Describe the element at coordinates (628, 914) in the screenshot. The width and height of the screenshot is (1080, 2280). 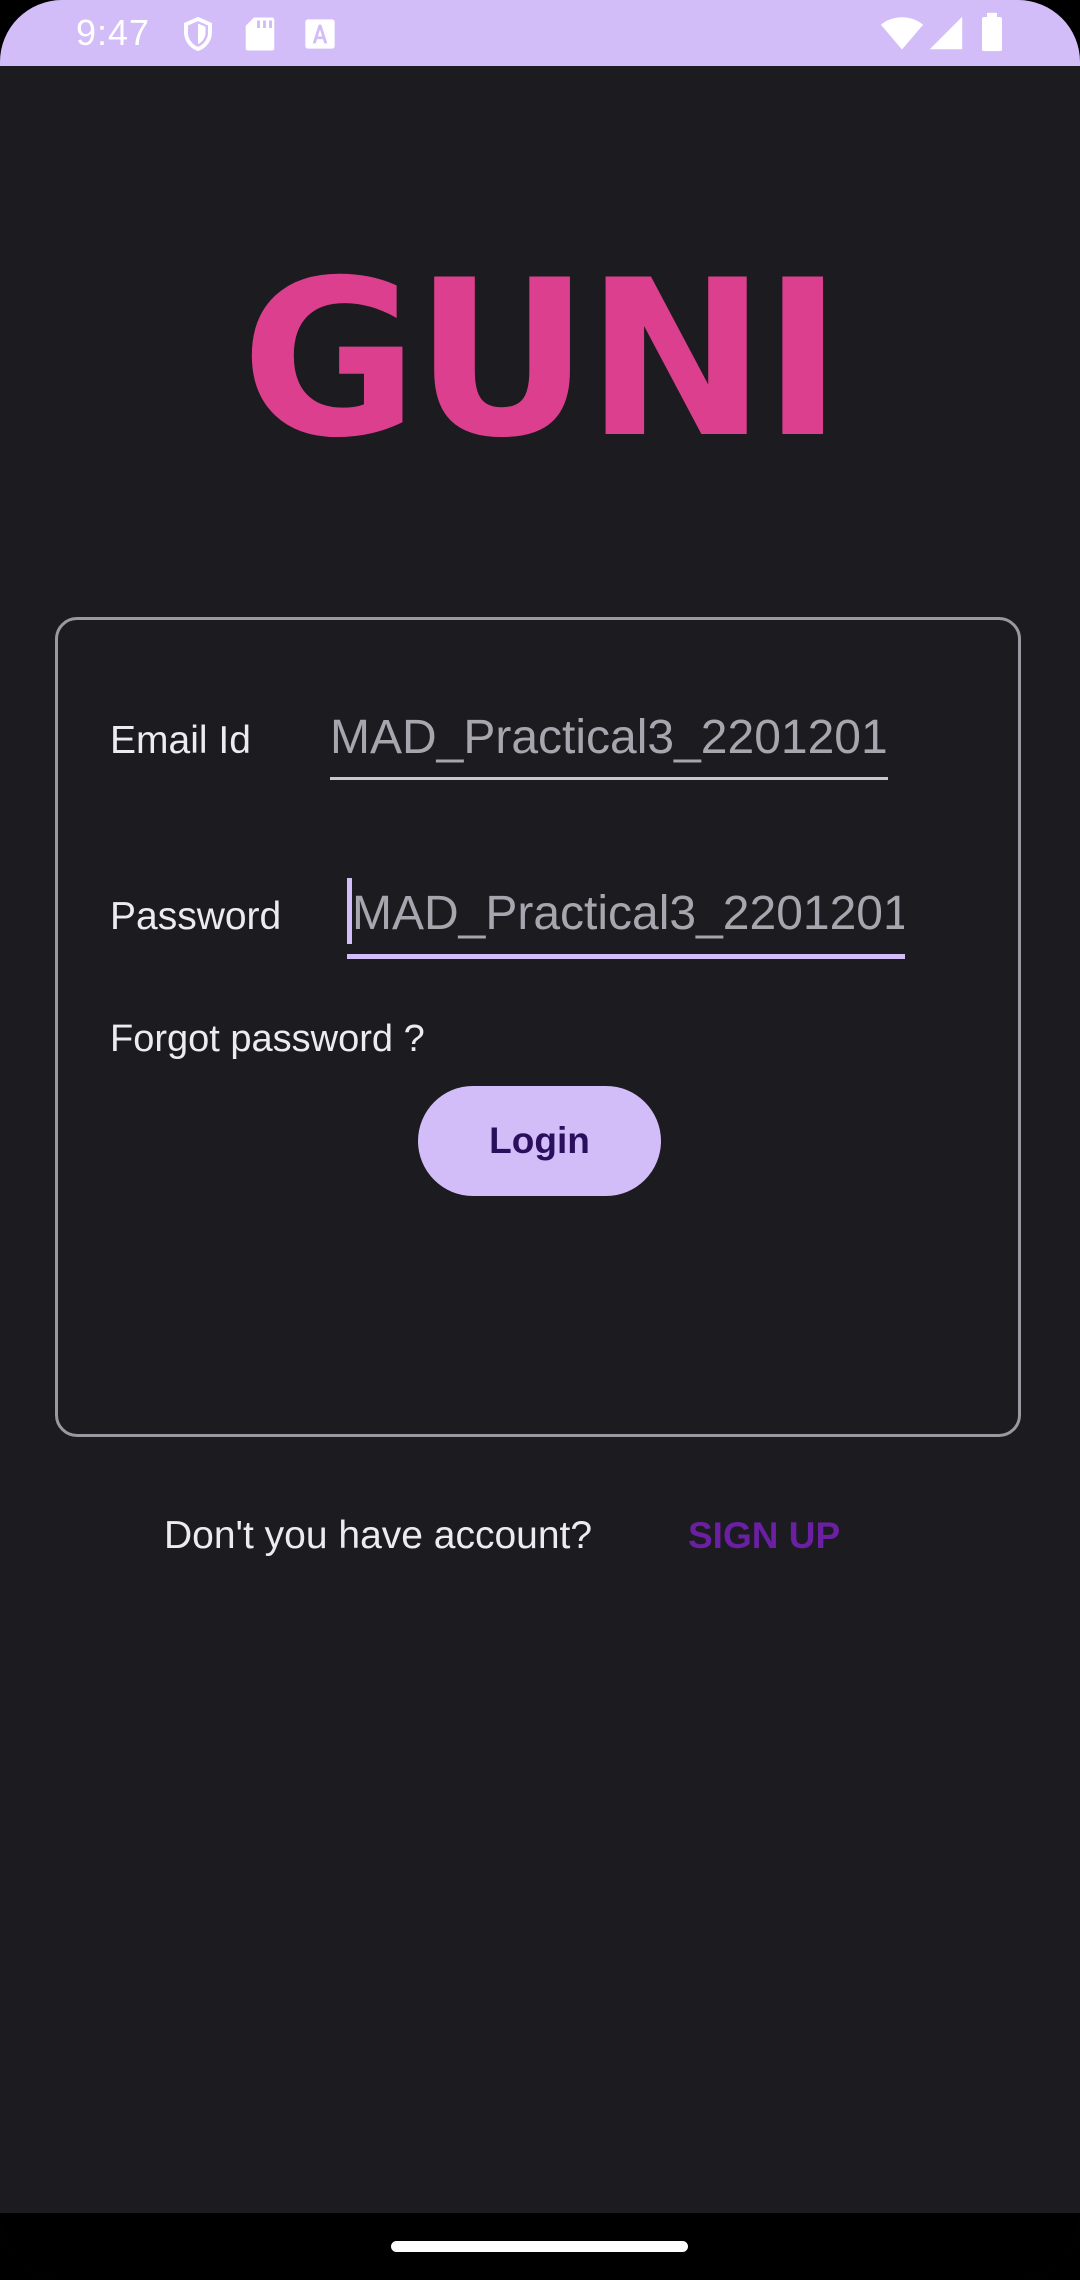
I see `password-field: MAD_Practical3_2201201` at that location.